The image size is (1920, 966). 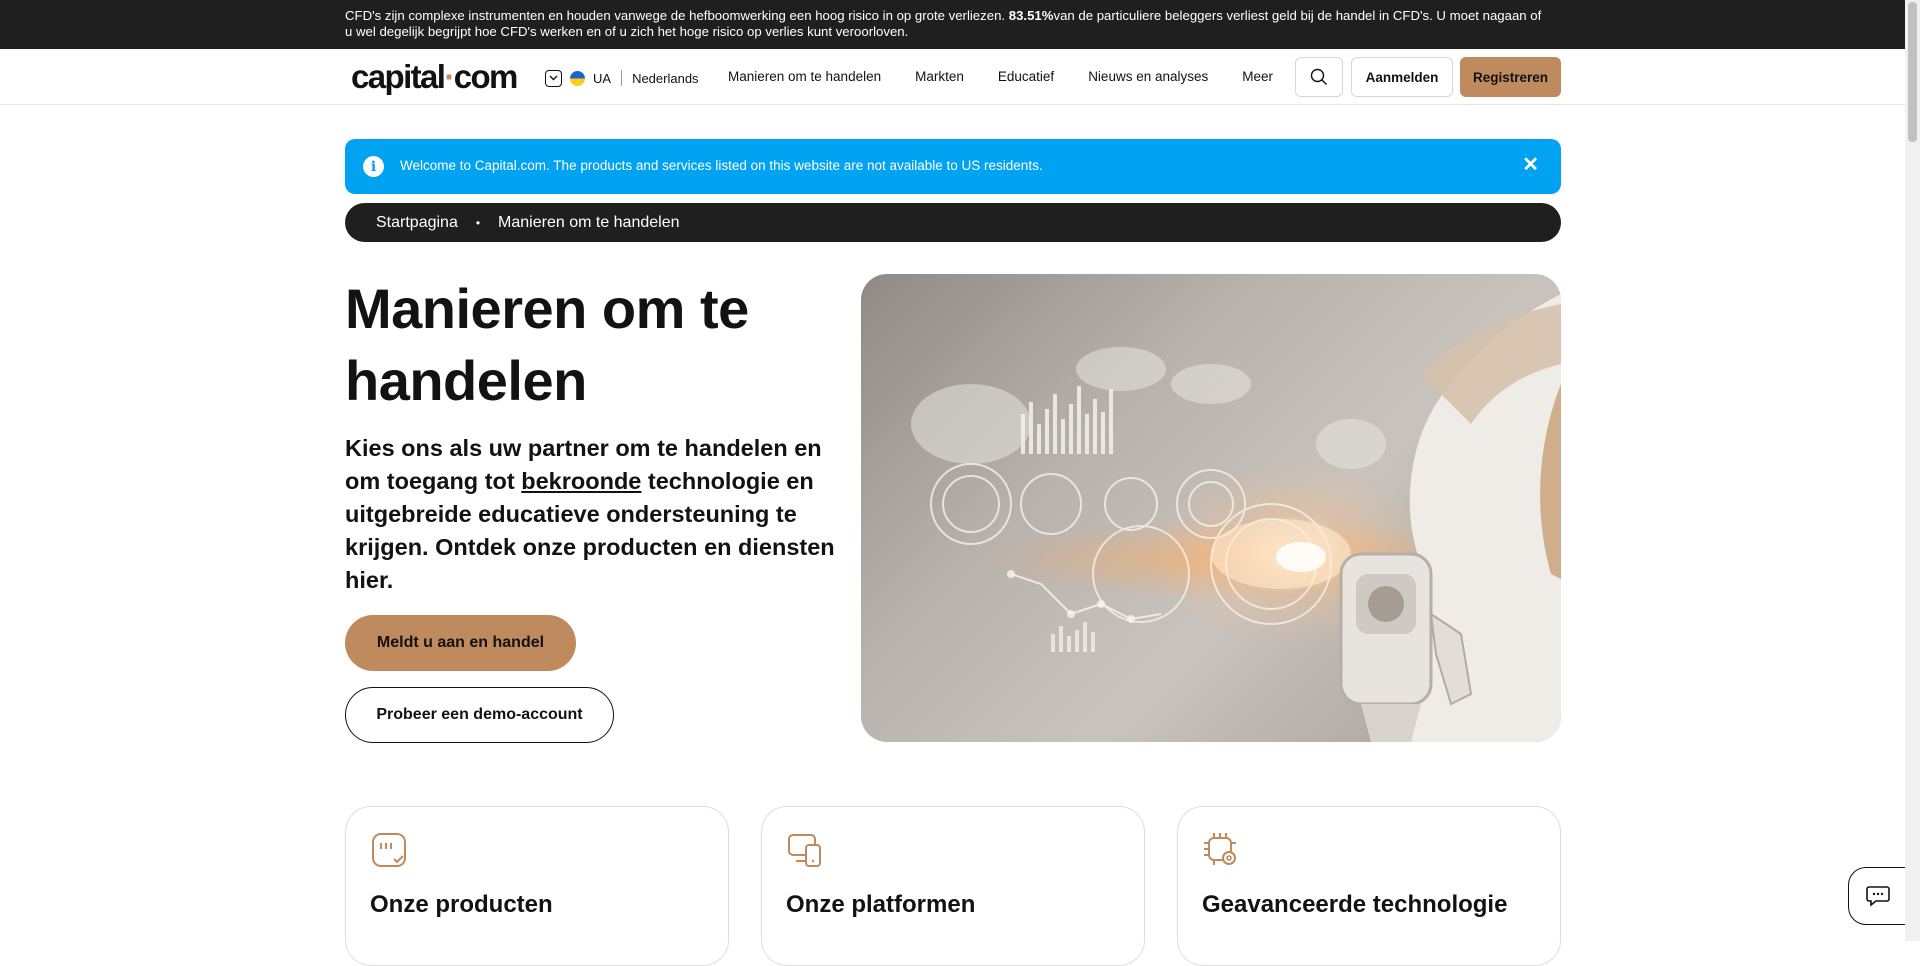 I want to click on search-icon, so click(x=1318, y=76).